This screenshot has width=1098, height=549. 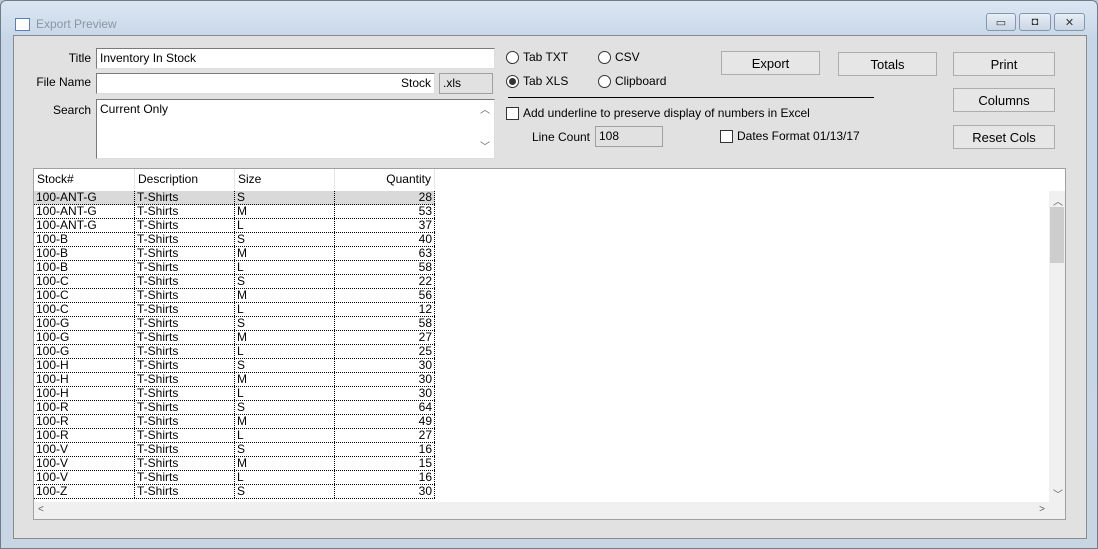 I want to click on radio-csv: CSV, so click(x=619, y=57).